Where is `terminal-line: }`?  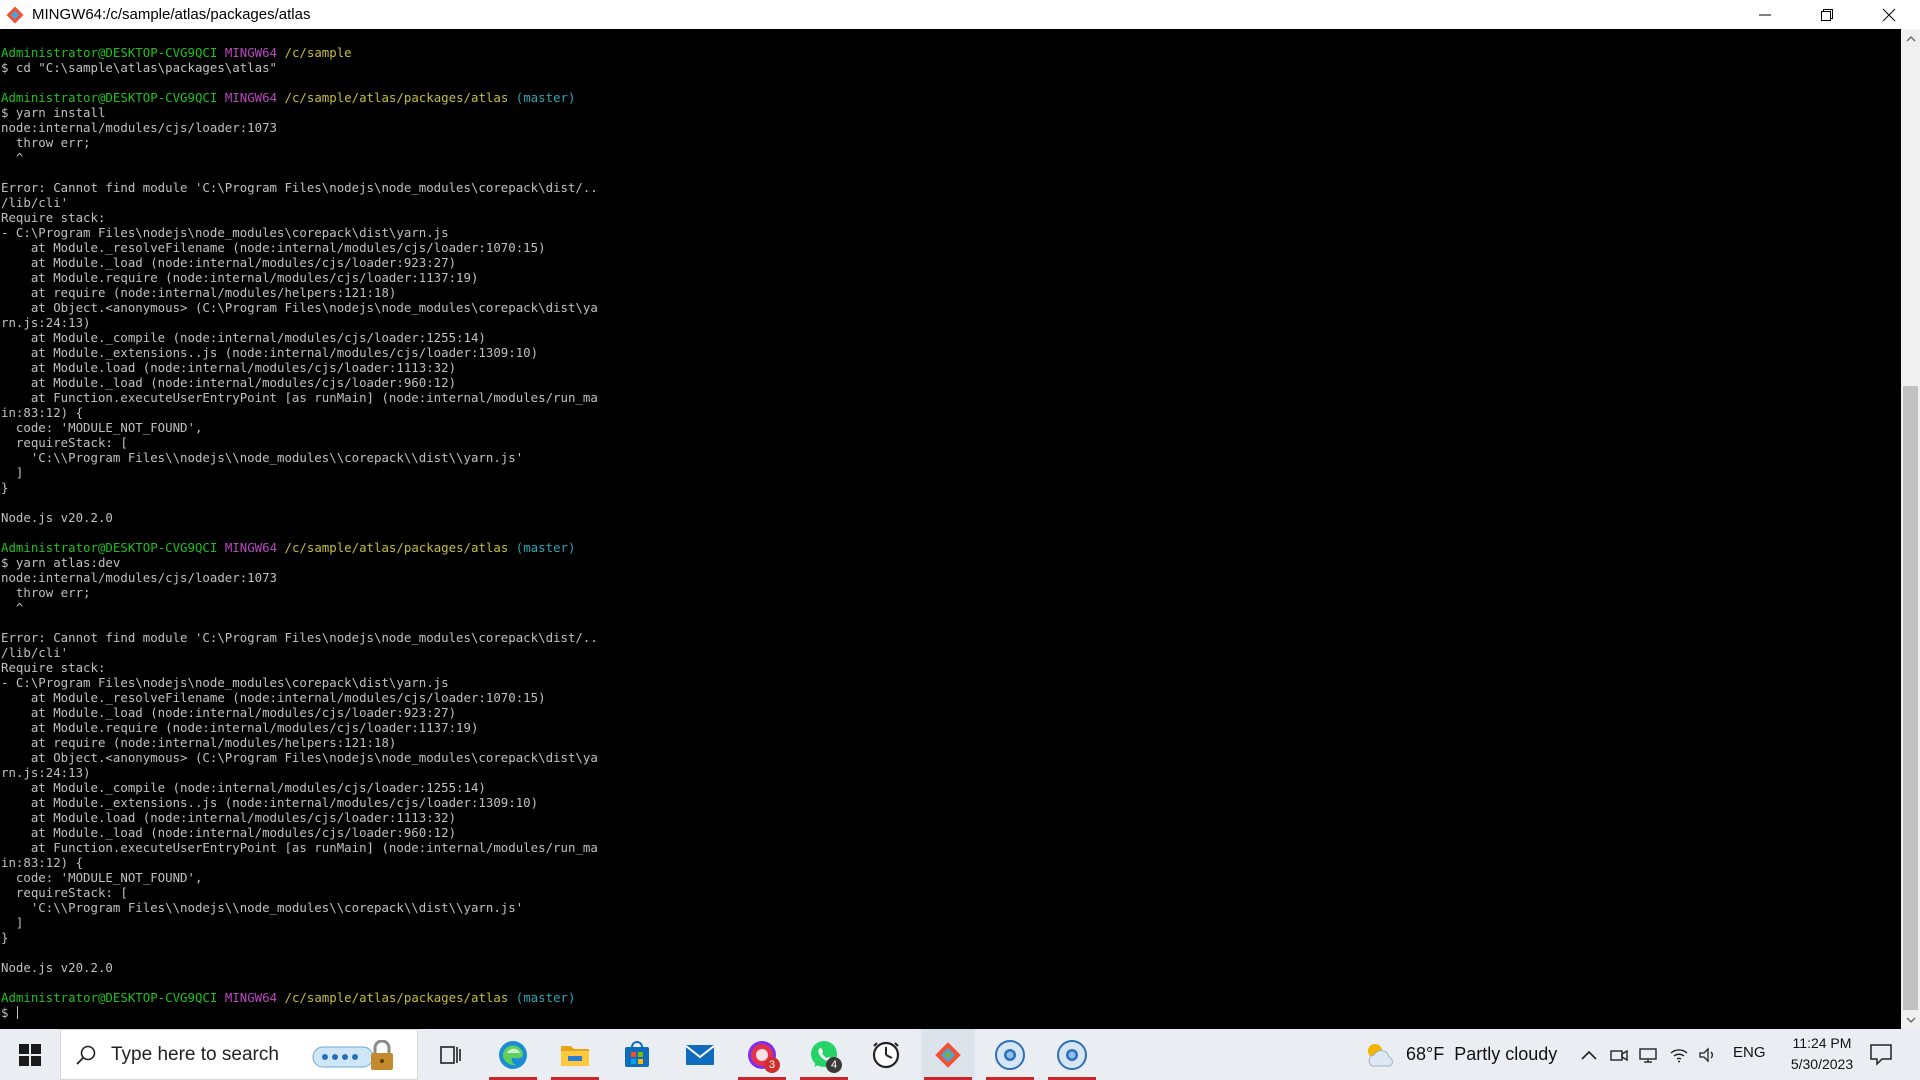 terminal-line: } is located at coordinates (951, 937).